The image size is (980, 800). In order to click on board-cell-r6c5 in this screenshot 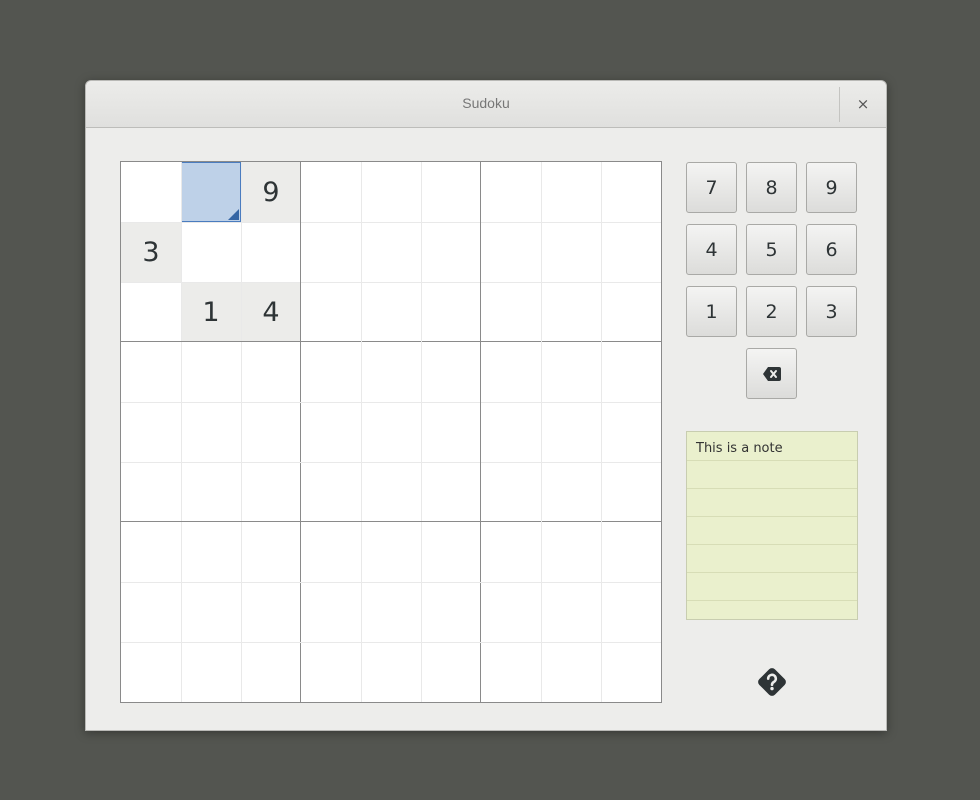, I will do `click(391, 492)`.